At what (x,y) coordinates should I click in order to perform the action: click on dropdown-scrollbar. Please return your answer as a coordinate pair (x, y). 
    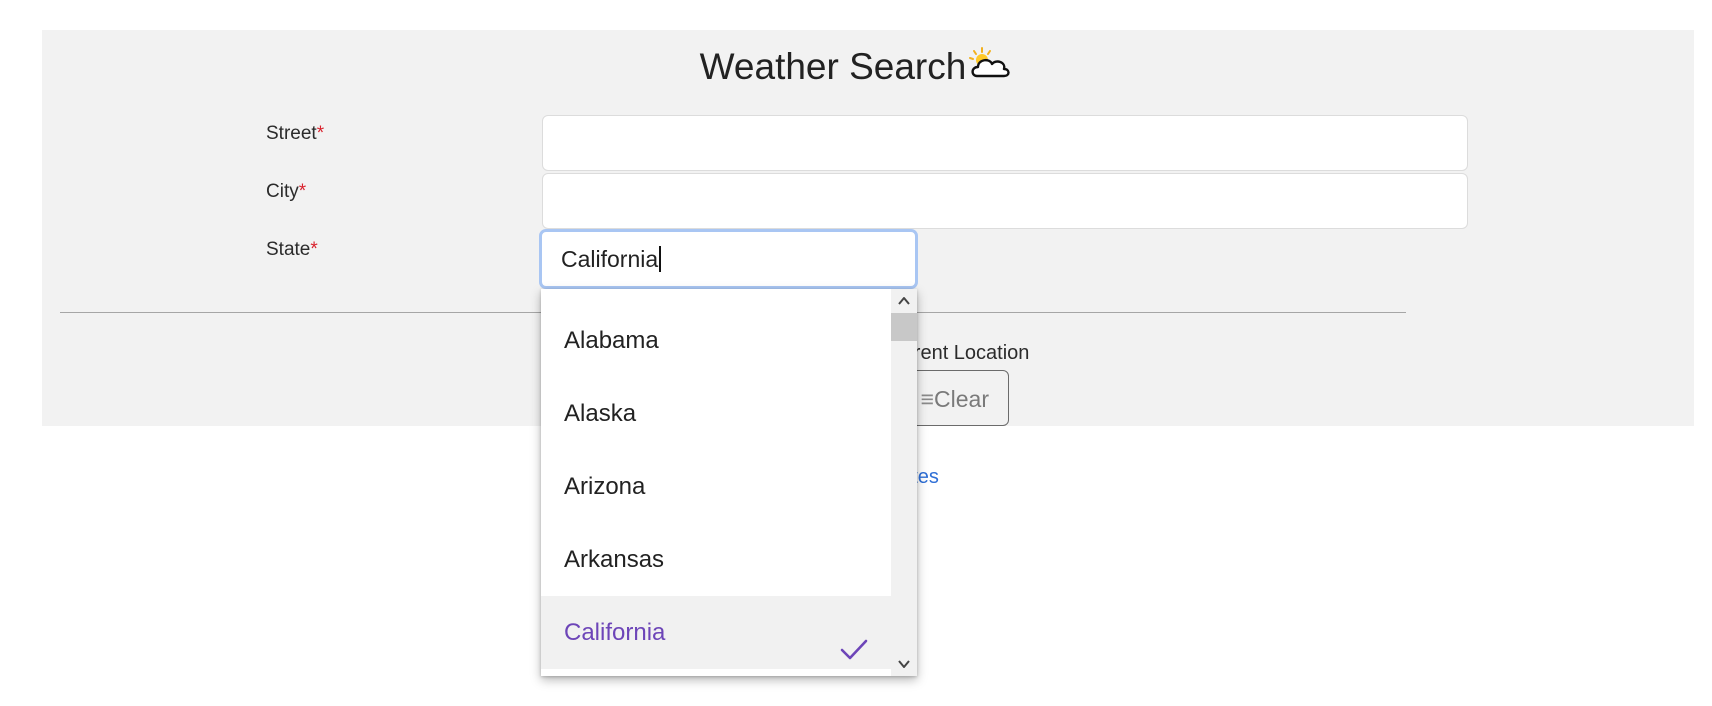
    Looking at the image, I should click on (904, 482).